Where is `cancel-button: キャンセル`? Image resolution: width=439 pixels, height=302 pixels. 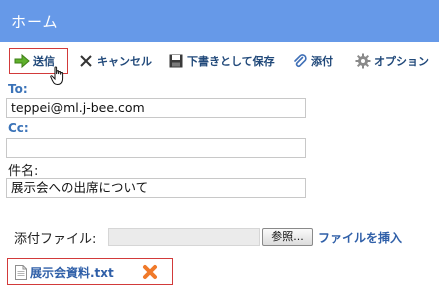 cancel-button: キャンセル is located at coordinates (115, 61).